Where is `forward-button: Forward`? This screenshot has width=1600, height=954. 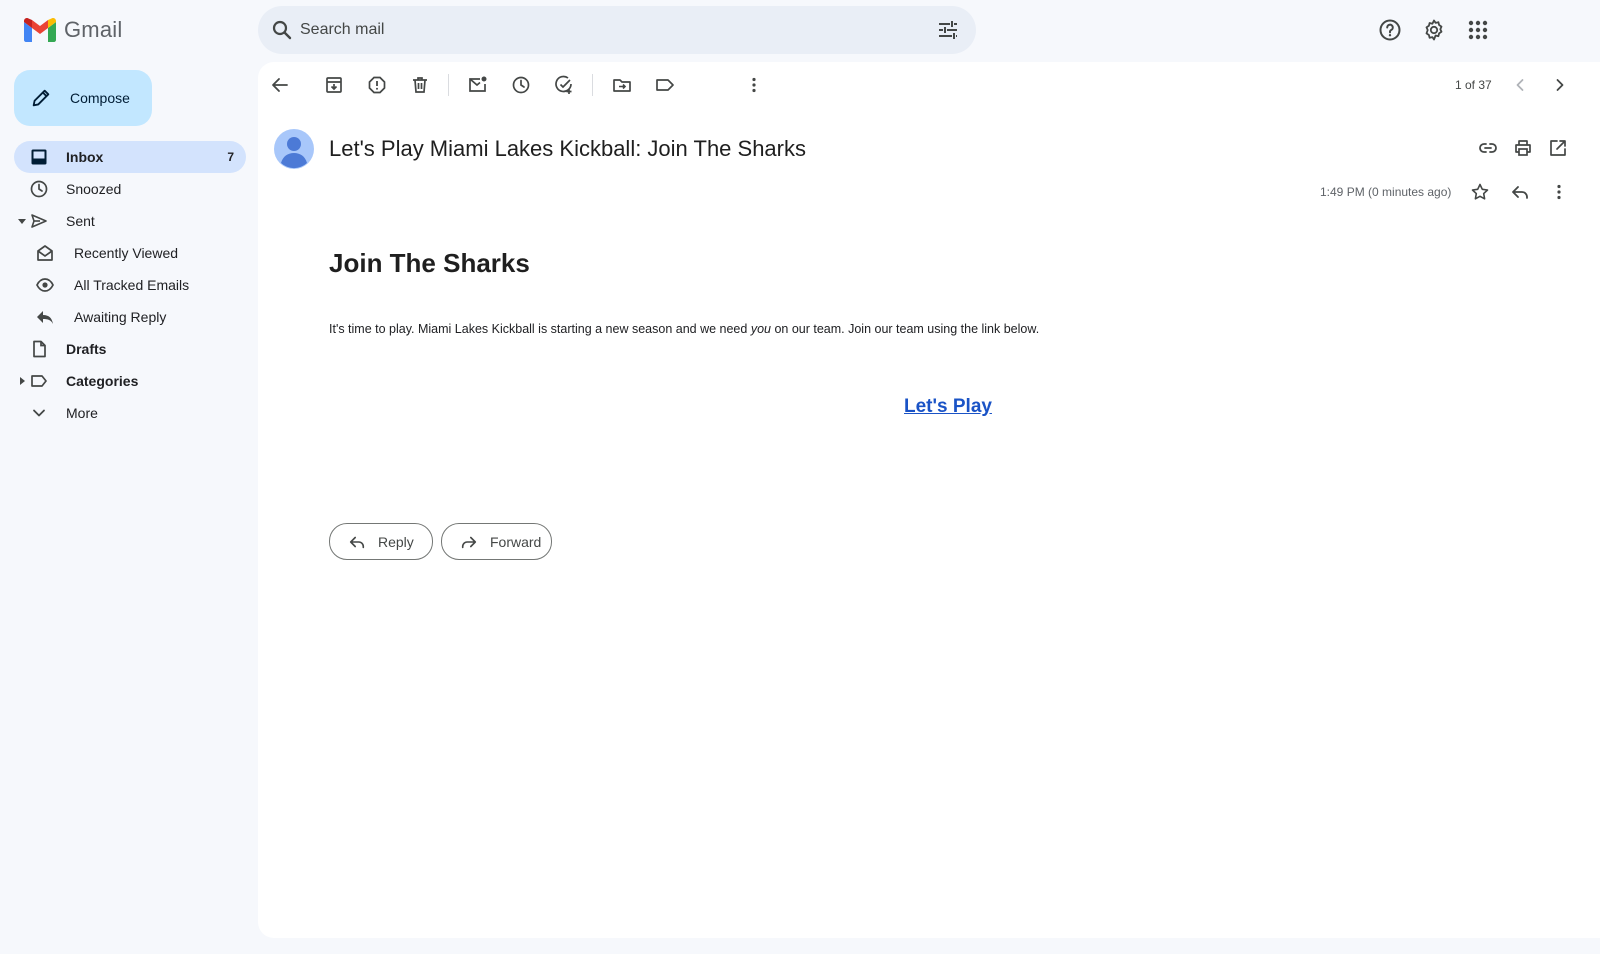 forward-button: Forward is located at coordinates (496, 541).